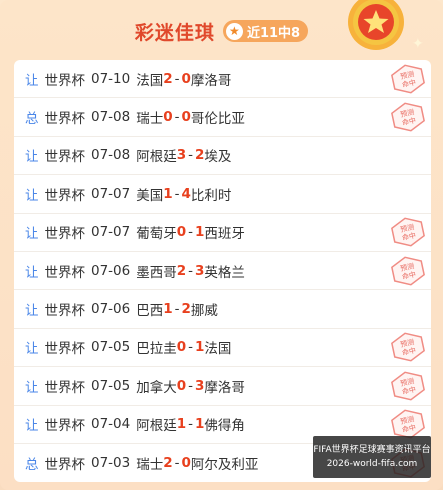 Image resolution: width=443 pixels, height=490 pixels. What do you see at coordinates (218, 349) in the screenshot?
I see `away-team: 法国` at bounding box center [218, 349].